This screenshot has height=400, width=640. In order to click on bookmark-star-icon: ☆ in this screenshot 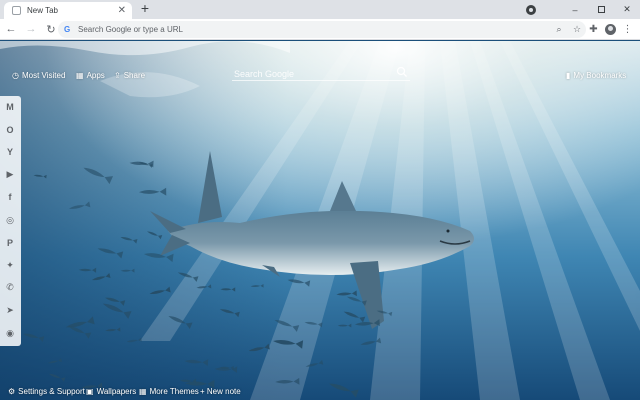, I will do `click(577, 29)`.